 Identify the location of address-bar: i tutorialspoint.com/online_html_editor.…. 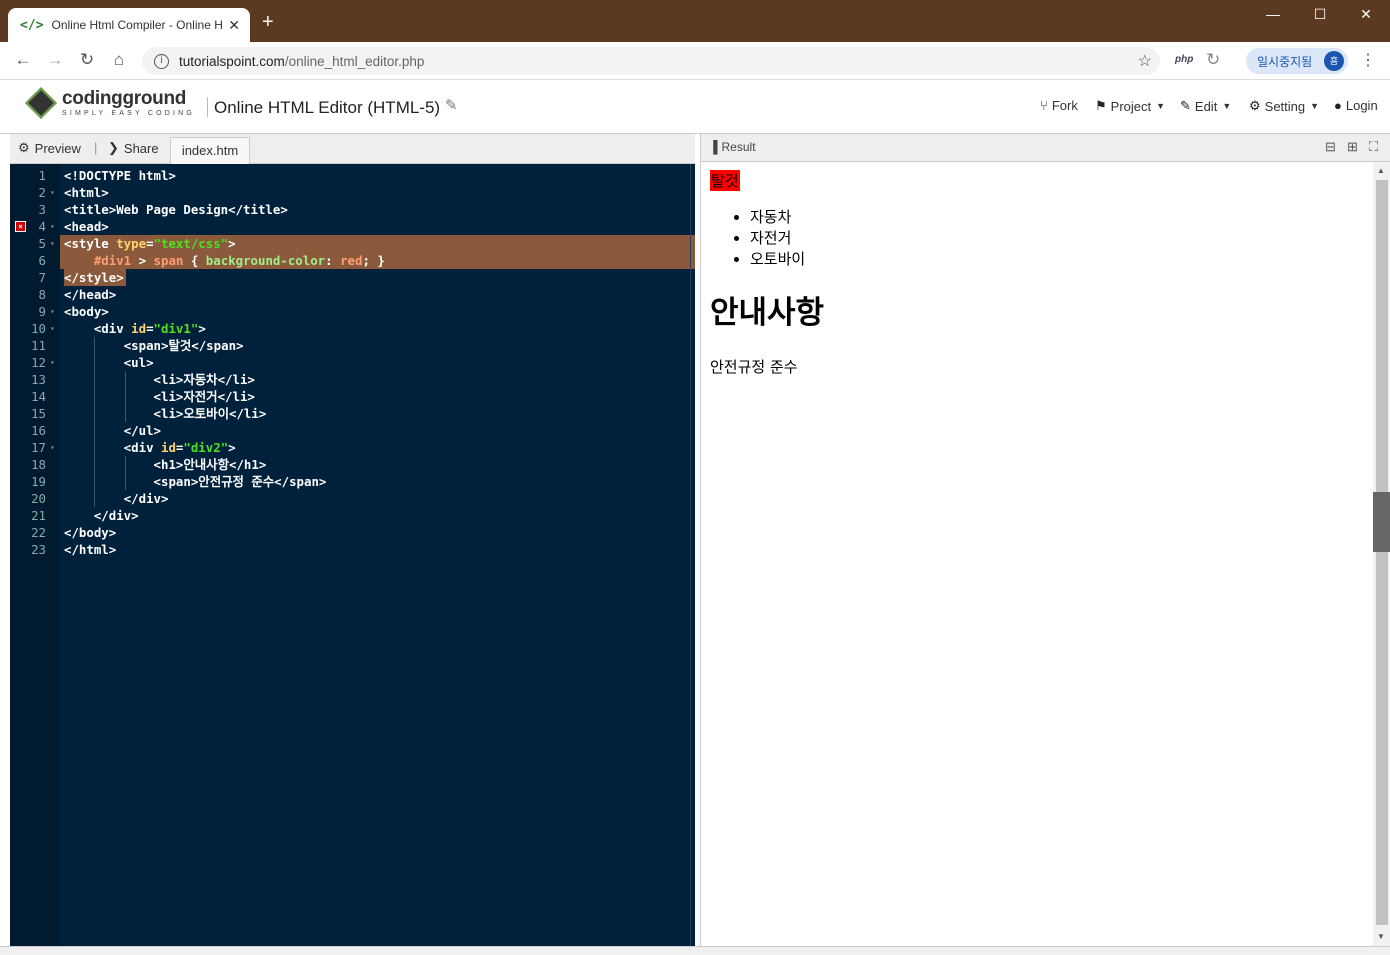
(651, 61).